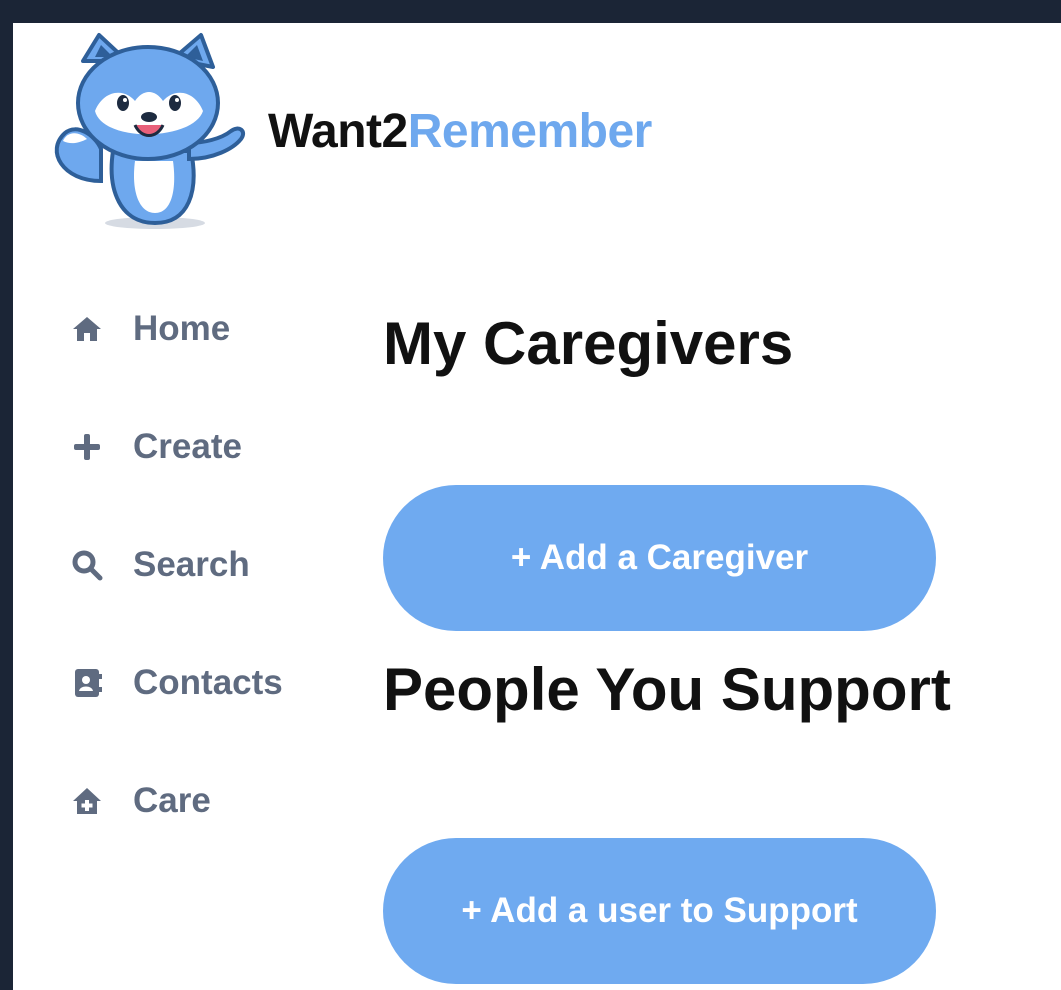 The image size is (1061, 990). What do you see at coordinates (87, 801) in the screenshot?
I see `care-house-icon` at bounding box center [87, 801].